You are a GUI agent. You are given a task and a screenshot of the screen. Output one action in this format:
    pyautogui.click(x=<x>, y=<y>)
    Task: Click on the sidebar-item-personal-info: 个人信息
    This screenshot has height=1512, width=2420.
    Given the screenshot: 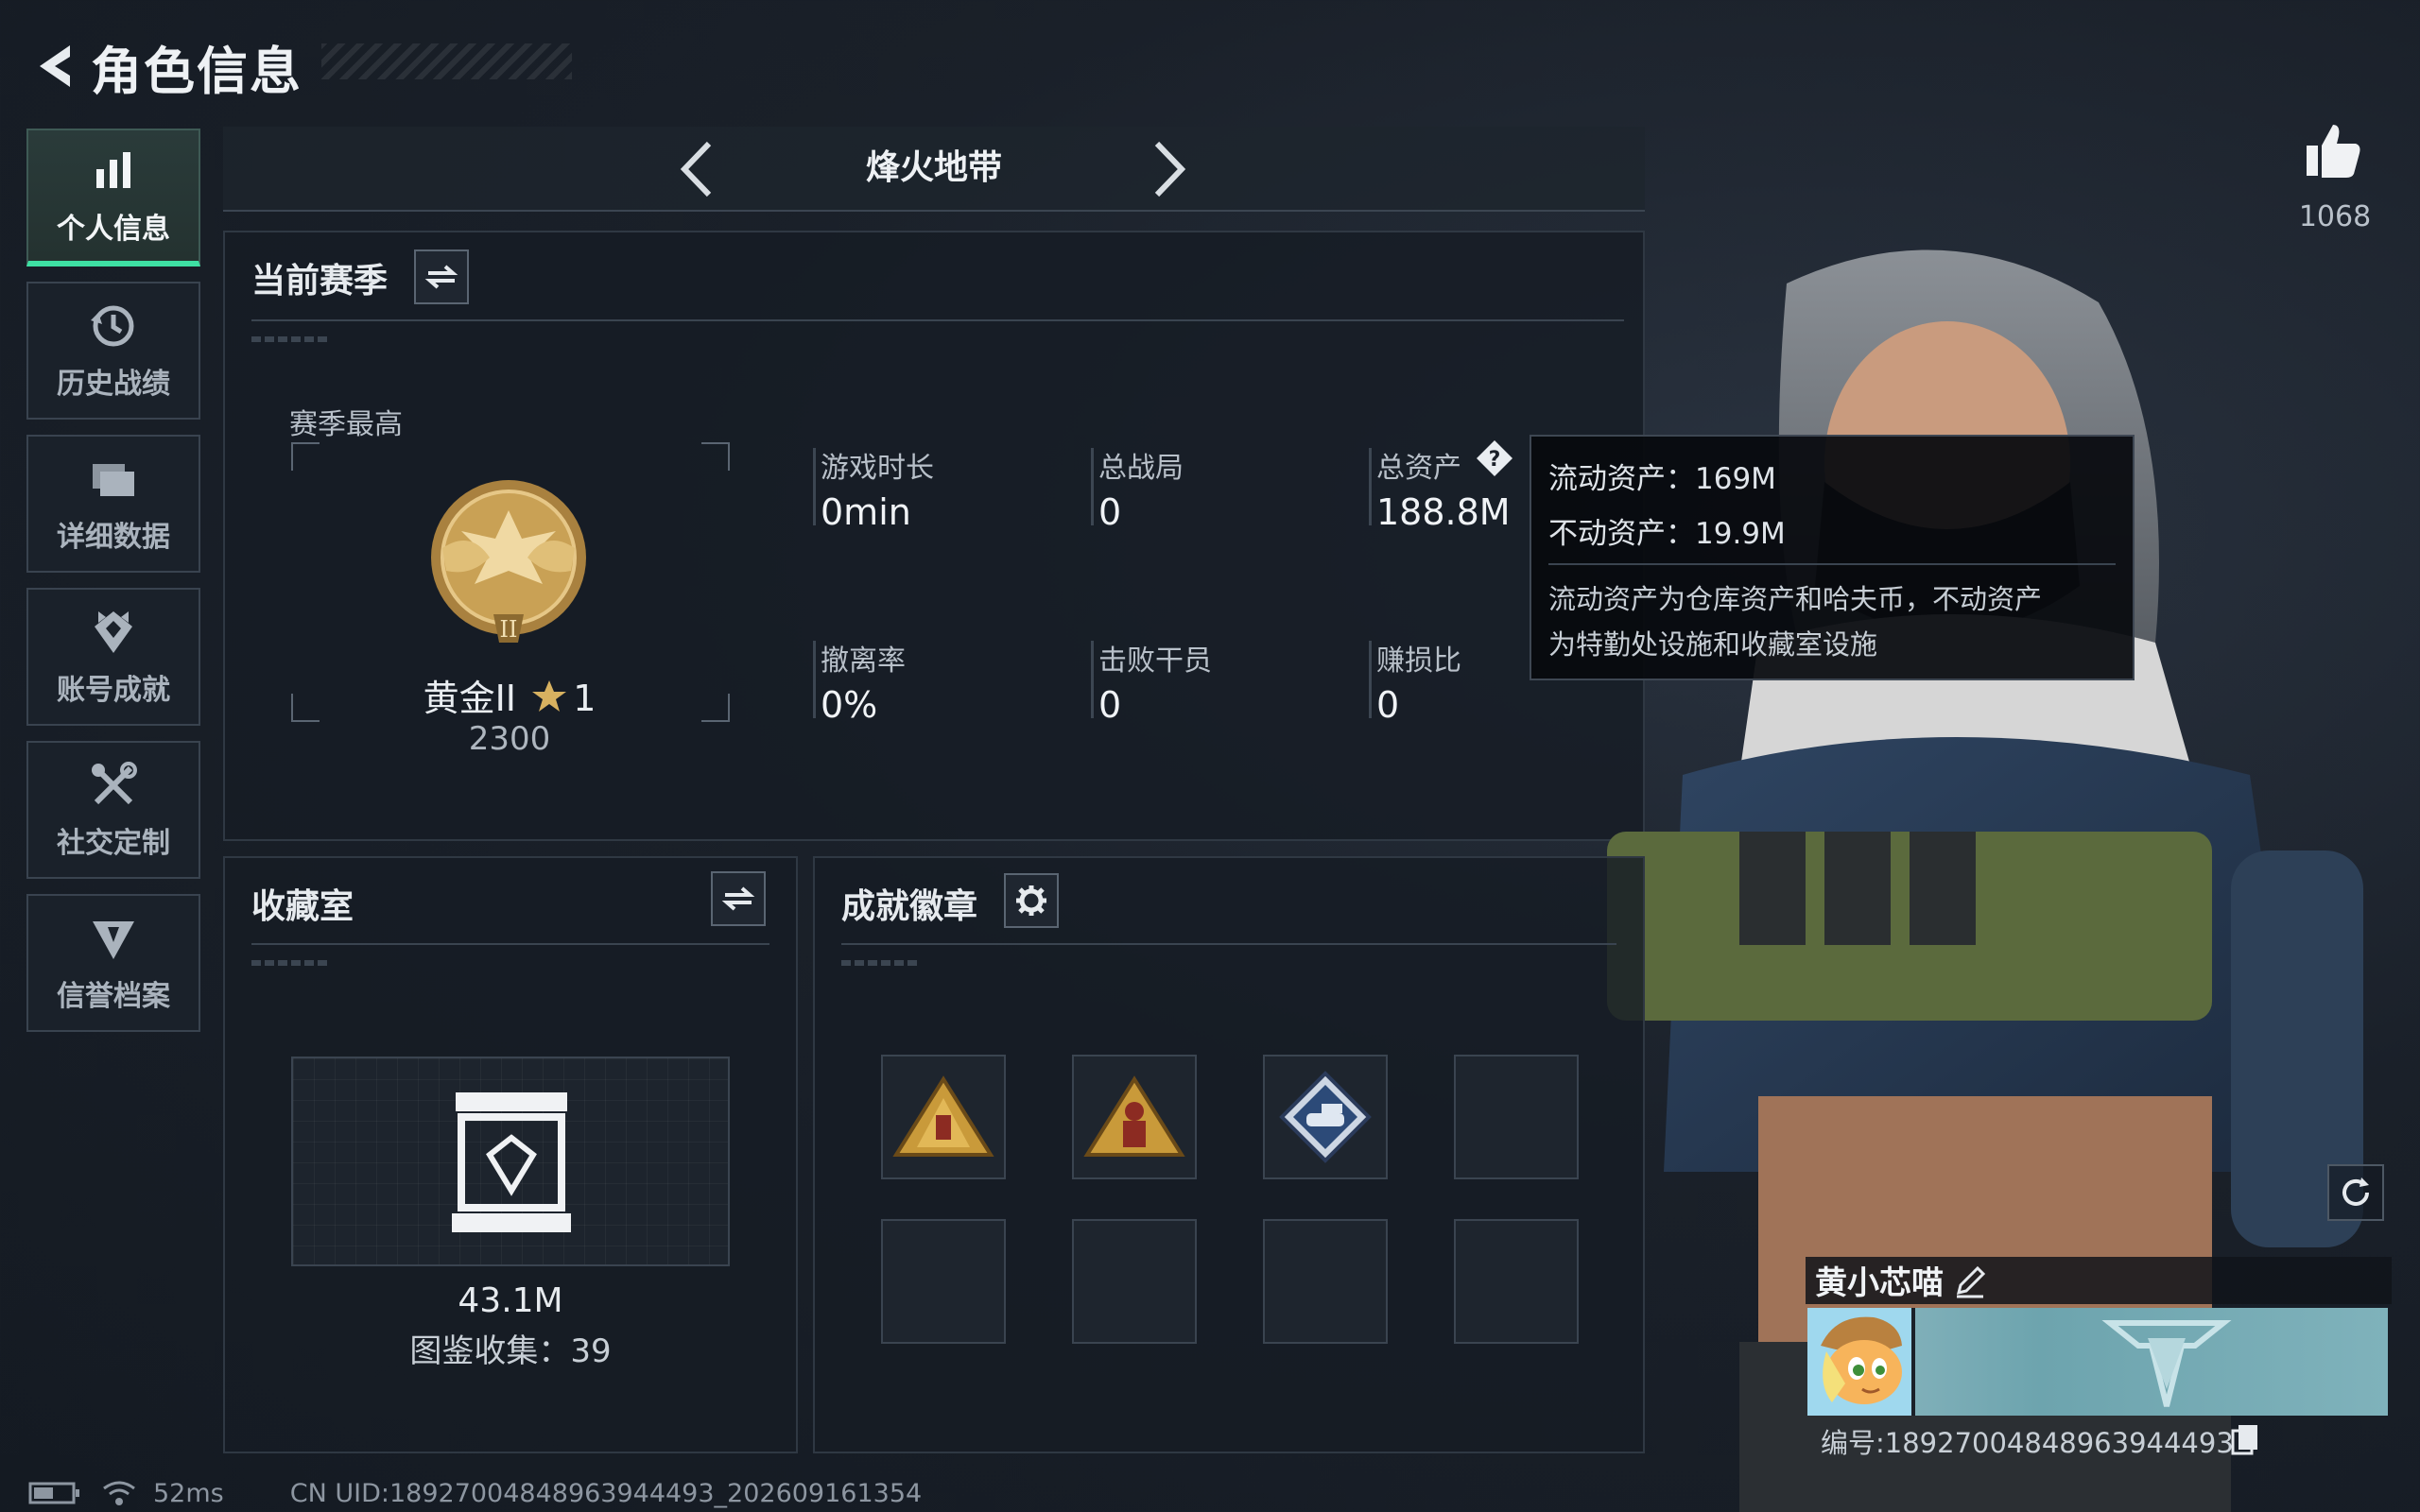 What is the action you would take?
    pyautogui.click(x=113, y=197)
    